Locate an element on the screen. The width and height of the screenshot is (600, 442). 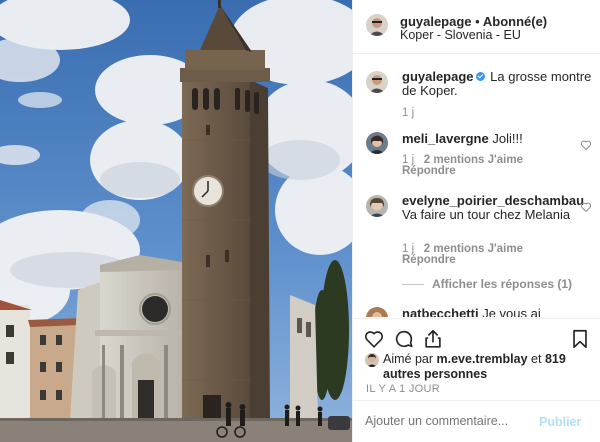
view-replies-button: Afficher les réponses (1) is located at coordinates (487, 284).